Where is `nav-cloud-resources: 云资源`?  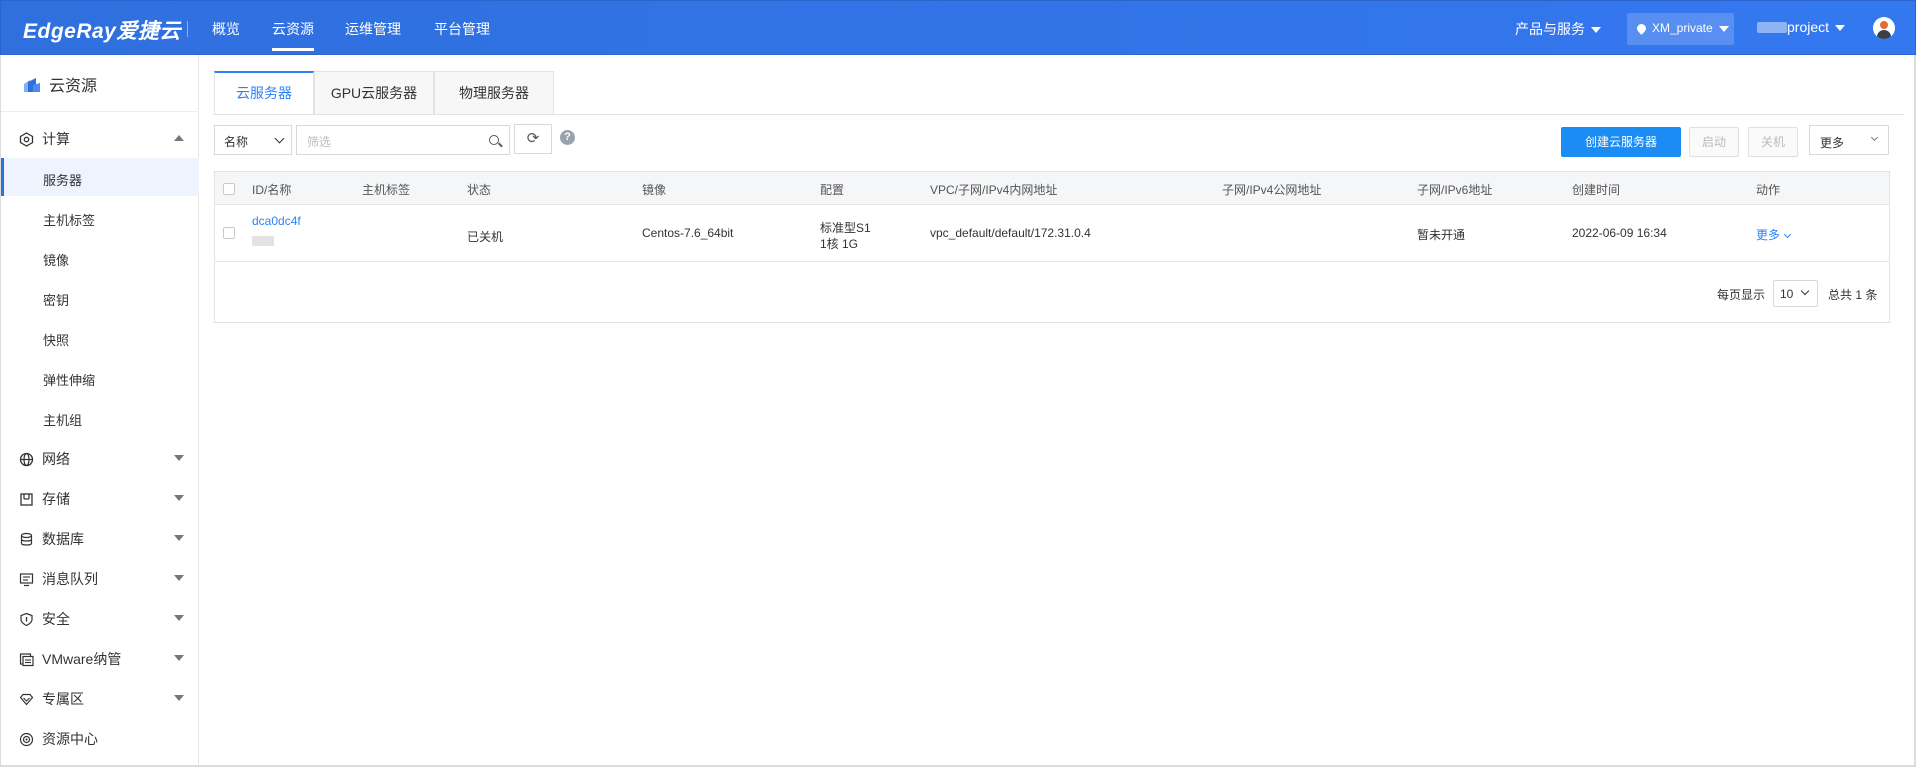 nav-cloud-resources: 云资源 is located at coordinates (293, 35).